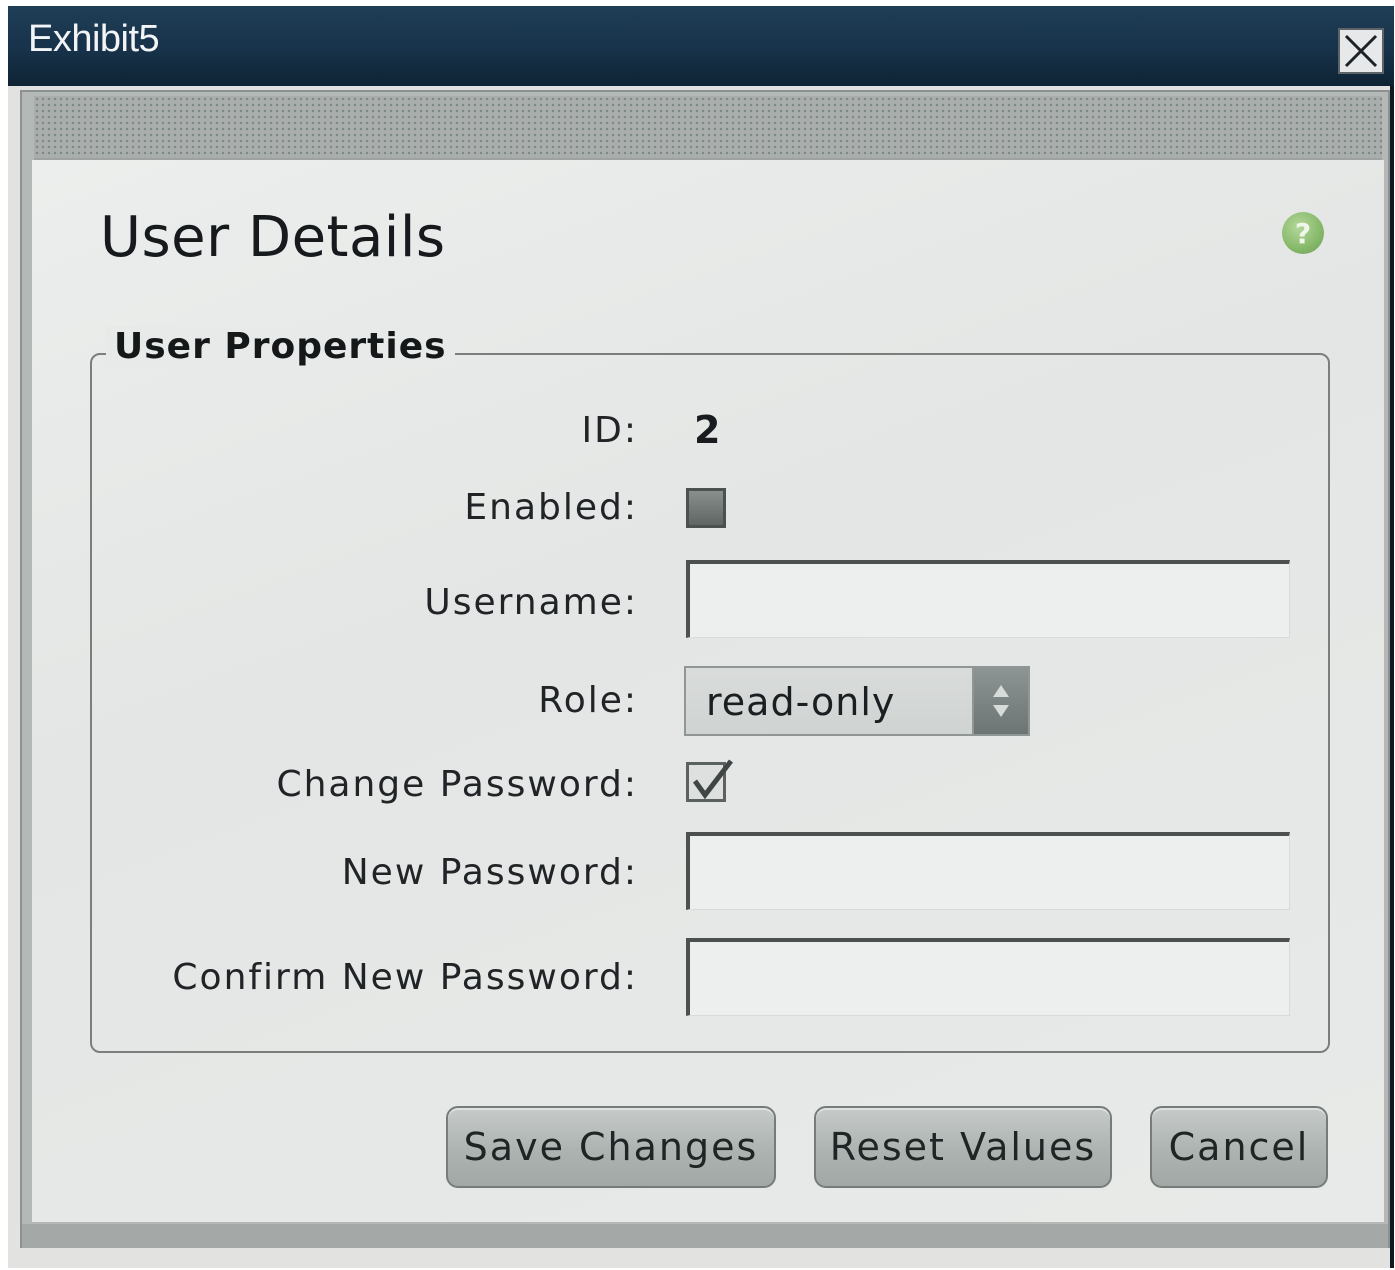  I want to click on id-value: 2, so click(707, 430).